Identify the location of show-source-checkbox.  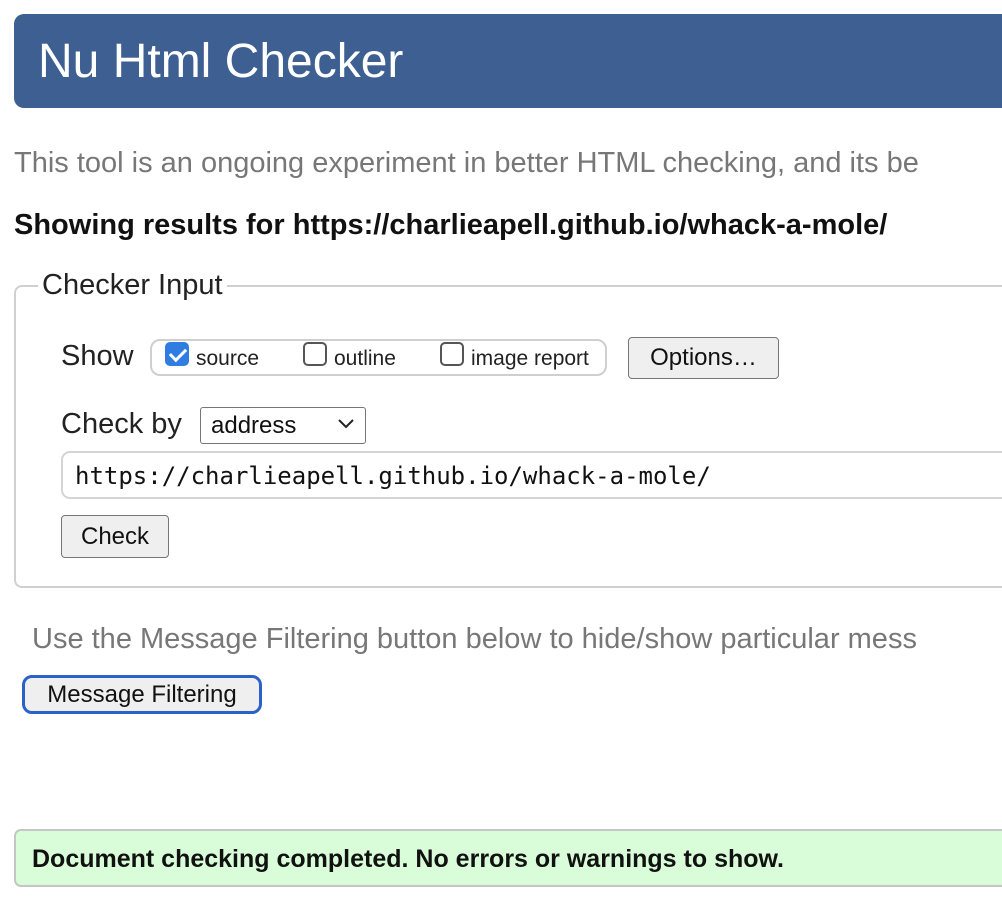
(177, 354).